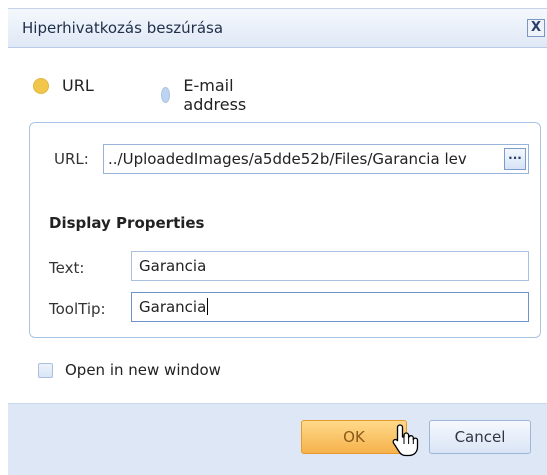 The height and width of the screenshot is (475, 547). I want to click on tooltip-label: ToolTip:, so click(77, 309).